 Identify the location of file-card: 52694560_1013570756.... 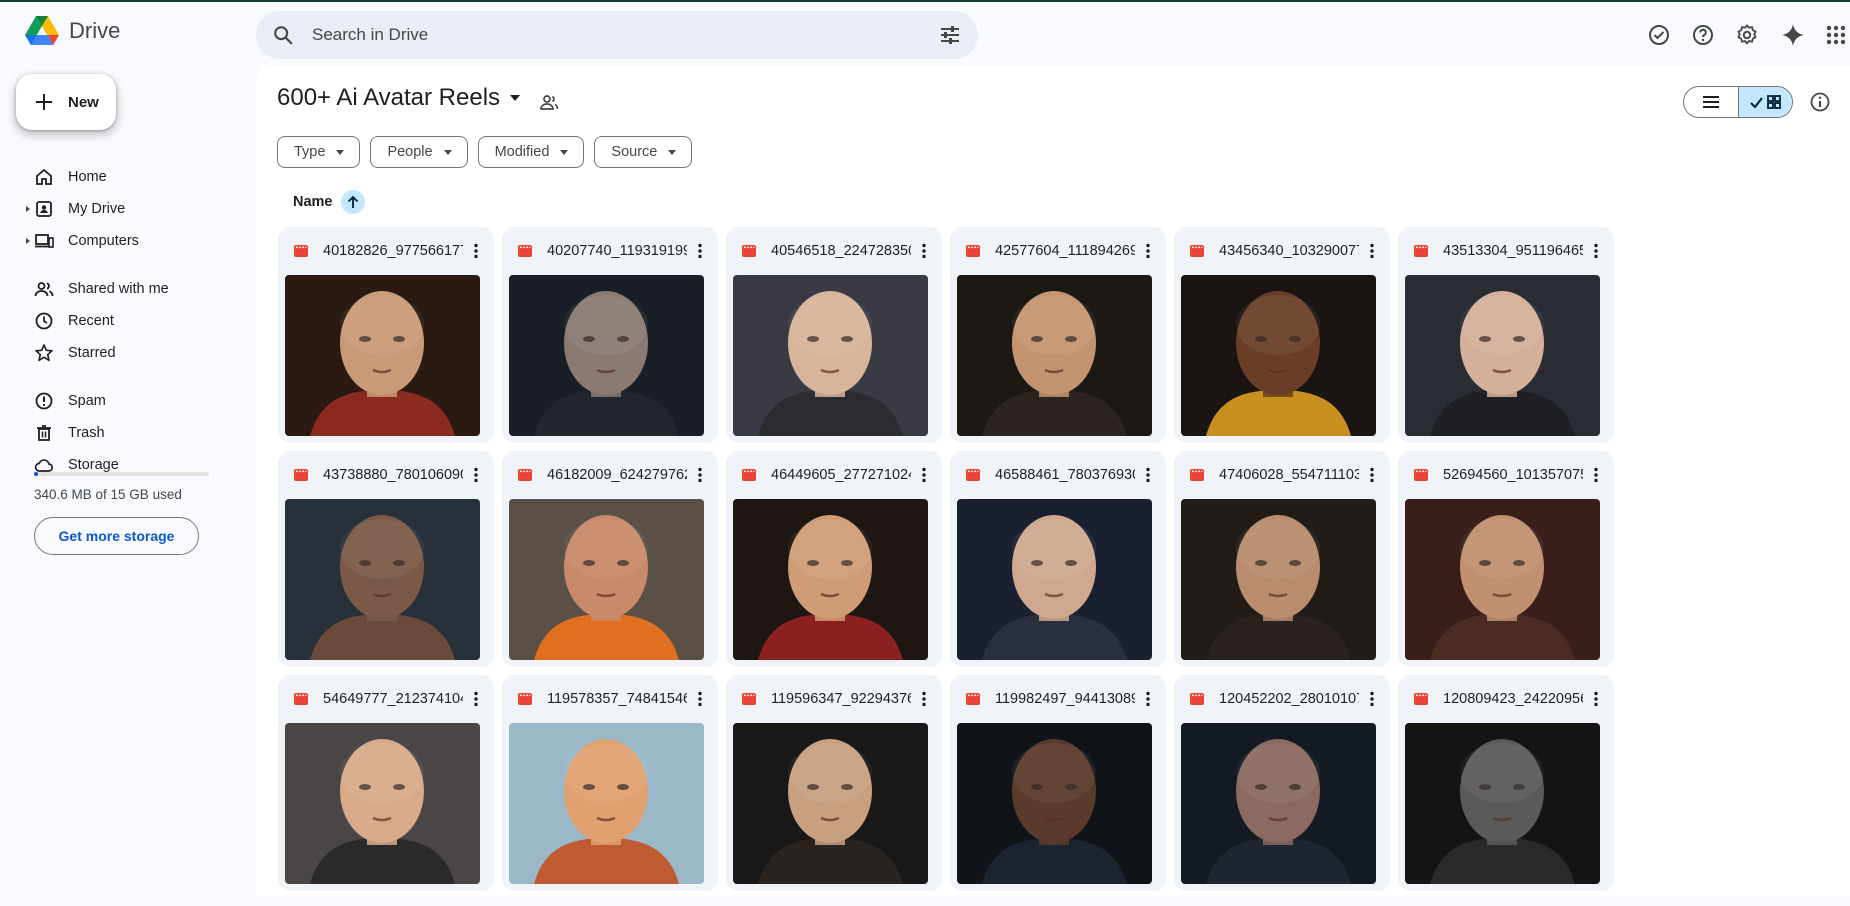
(1506, 559).